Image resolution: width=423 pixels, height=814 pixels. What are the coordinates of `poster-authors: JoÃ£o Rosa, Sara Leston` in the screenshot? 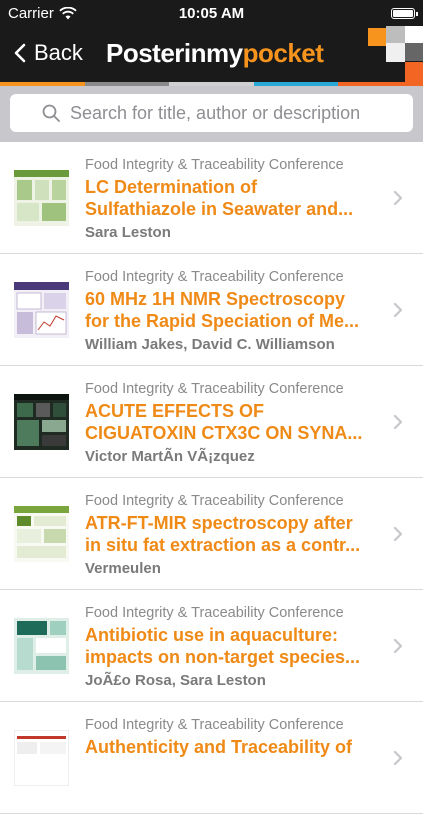 It's located at (175, 680).